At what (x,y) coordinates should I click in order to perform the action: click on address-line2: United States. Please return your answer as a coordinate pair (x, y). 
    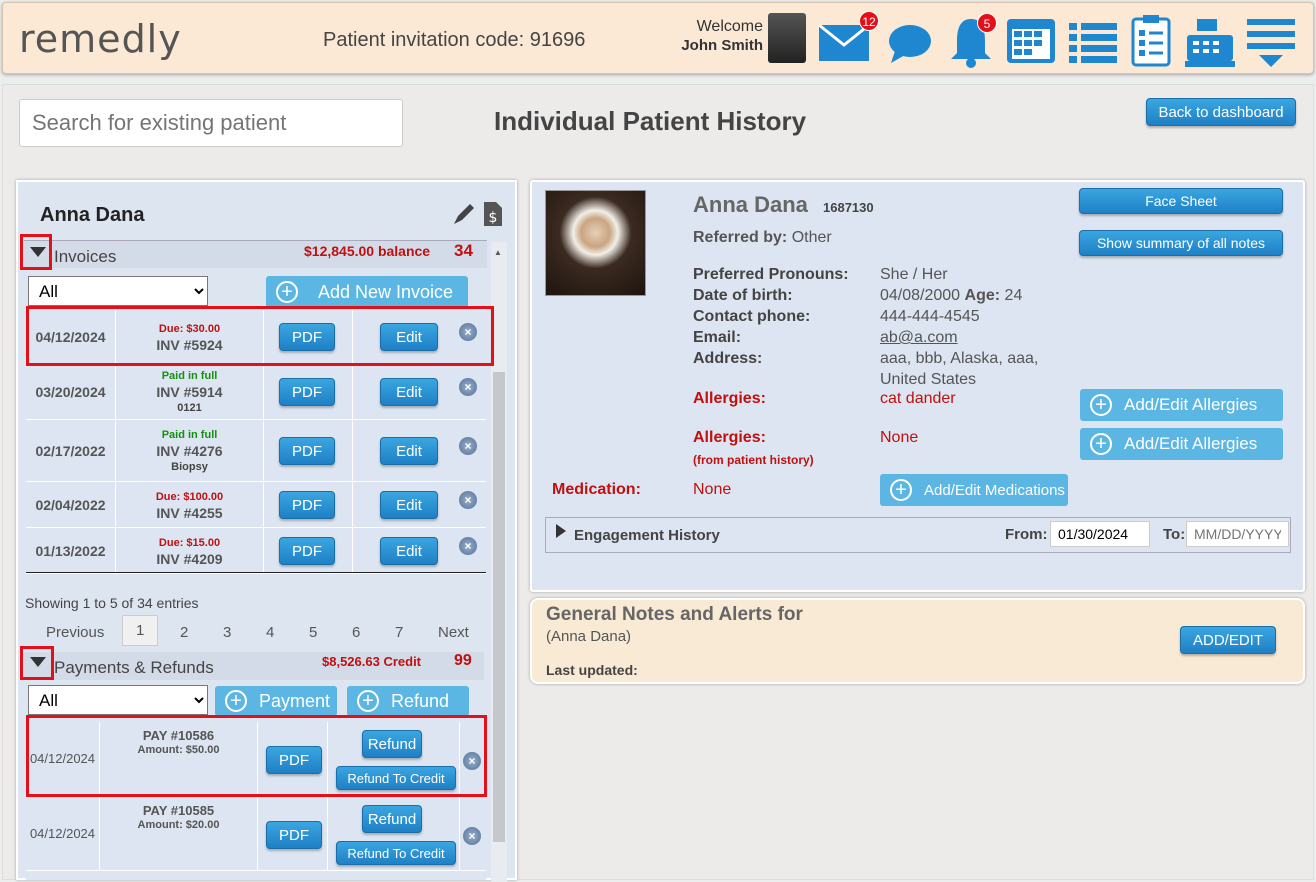
    Looking at the image, I should click on (928, 379).